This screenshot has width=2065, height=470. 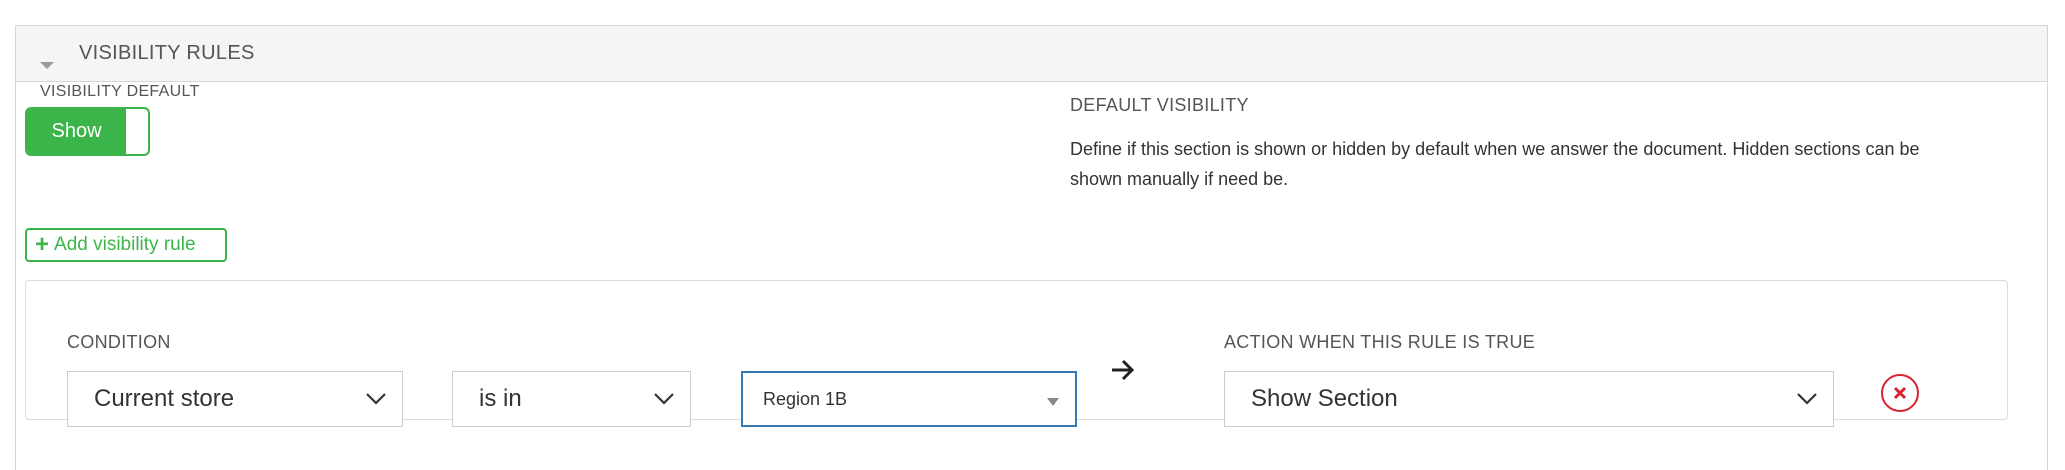 I want to click on visibility-default-label: VISIBILITY DEFAULT, so click(x=120, y=91).